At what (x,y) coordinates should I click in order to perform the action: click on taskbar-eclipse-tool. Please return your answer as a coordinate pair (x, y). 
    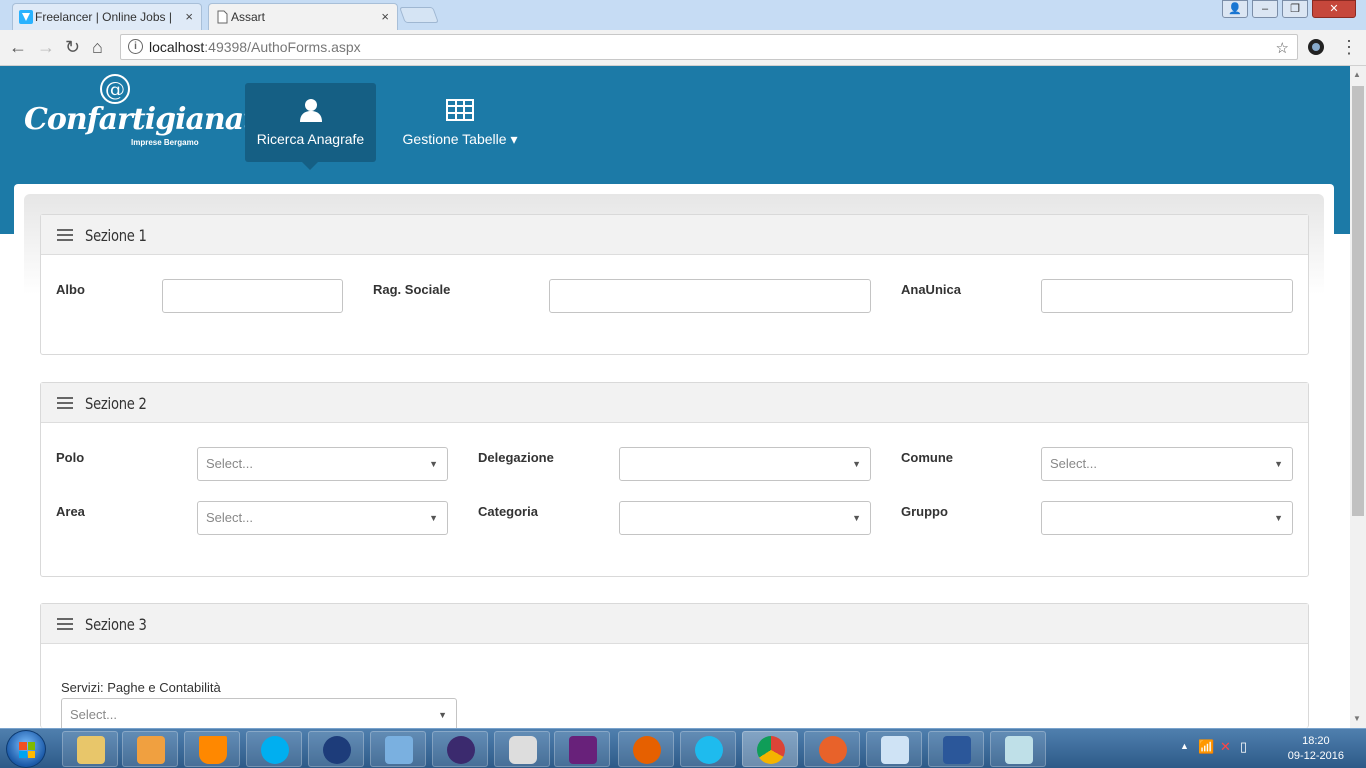
    Looking at the image, I should click on (336, 749).